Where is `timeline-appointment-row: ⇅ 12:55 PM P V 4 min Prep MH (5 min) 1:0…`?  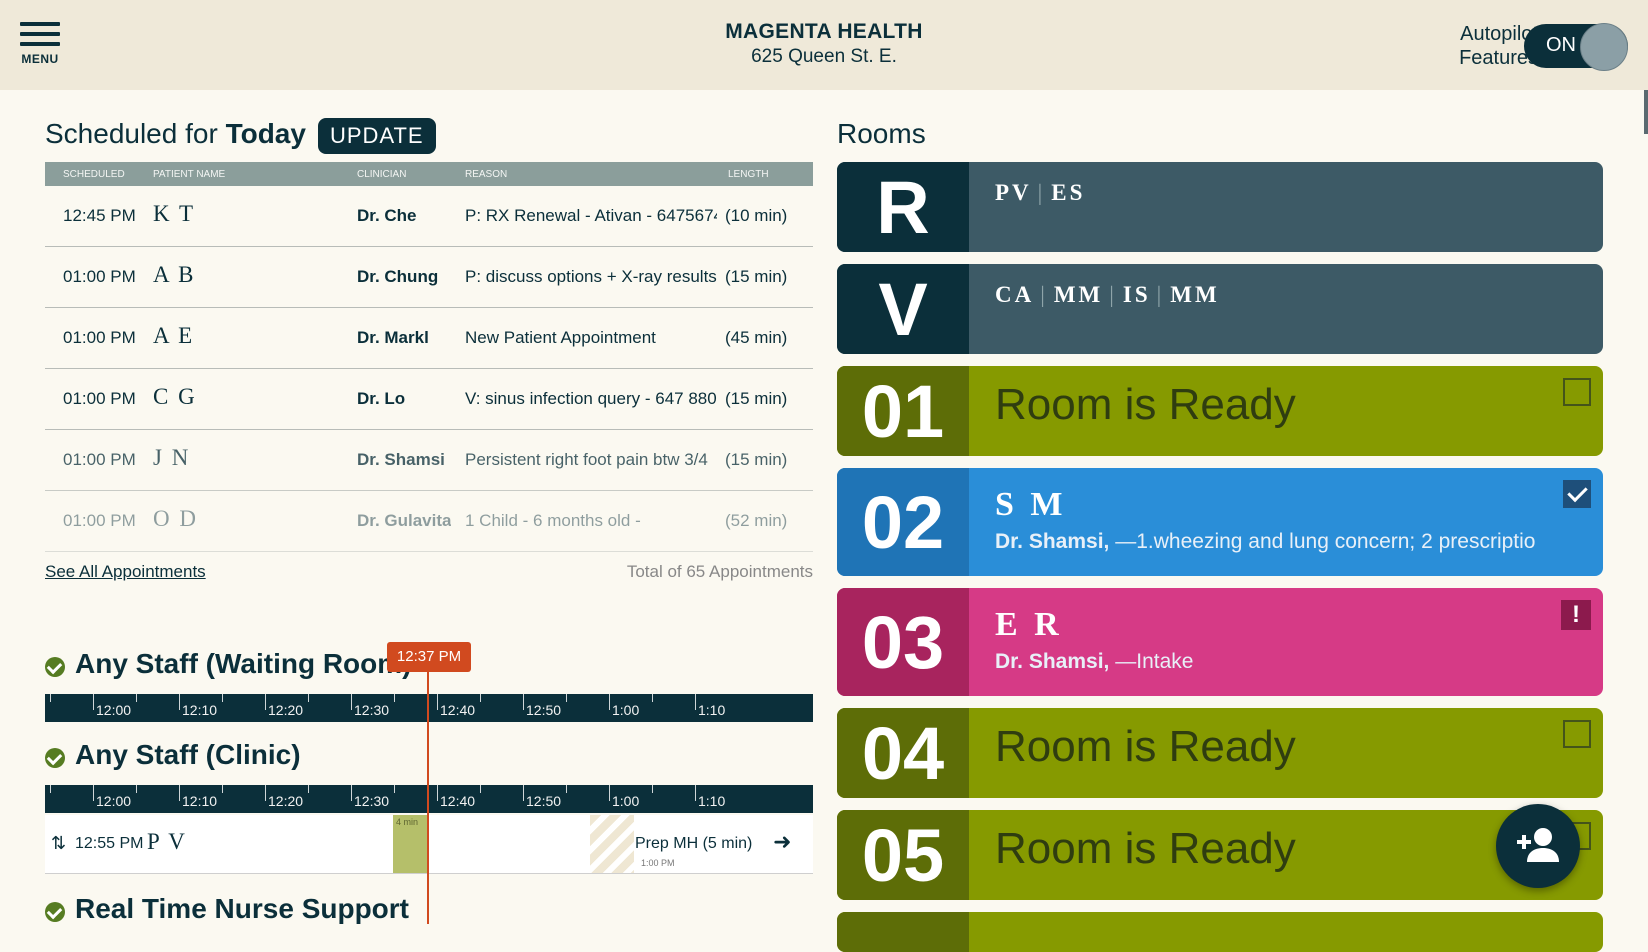 timeline-appointment-row: ⇅ 12:55 PM P V 4 min Prep MH (5 min) 1:0… is located at coordinates (429, 844).